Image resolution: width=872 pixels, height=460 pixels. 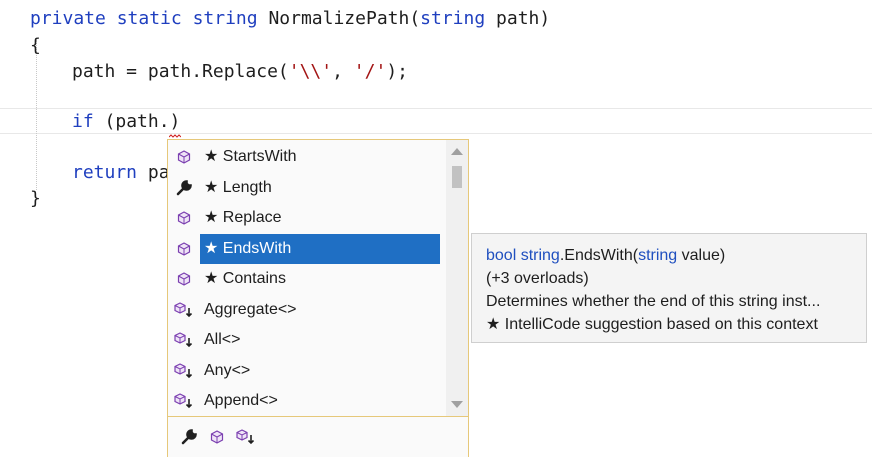 What do you see at coordinates (222, 339) in the screenshot?
I see `completion-item-label: All<>` at bounding box center [222, 339].